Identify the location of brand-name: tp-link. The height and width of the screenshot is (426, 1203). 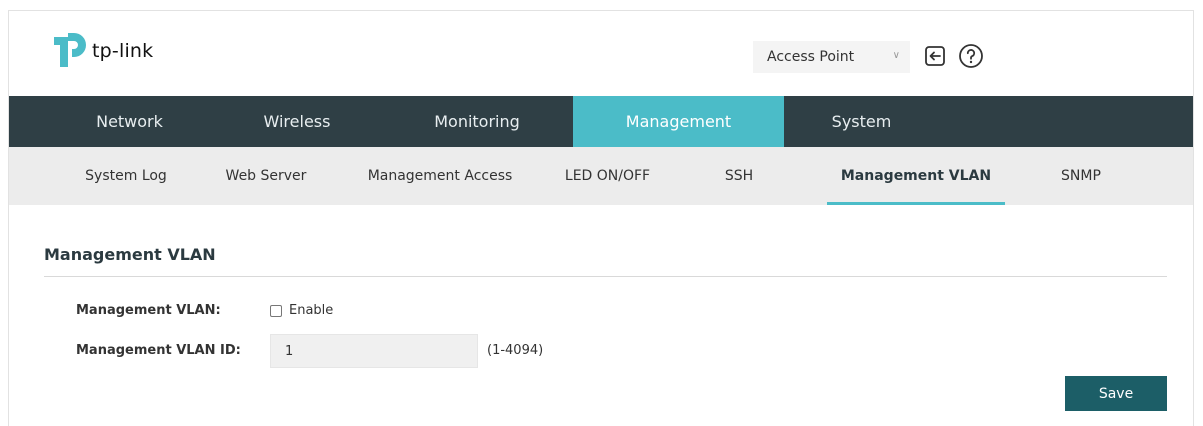
(123, 51).